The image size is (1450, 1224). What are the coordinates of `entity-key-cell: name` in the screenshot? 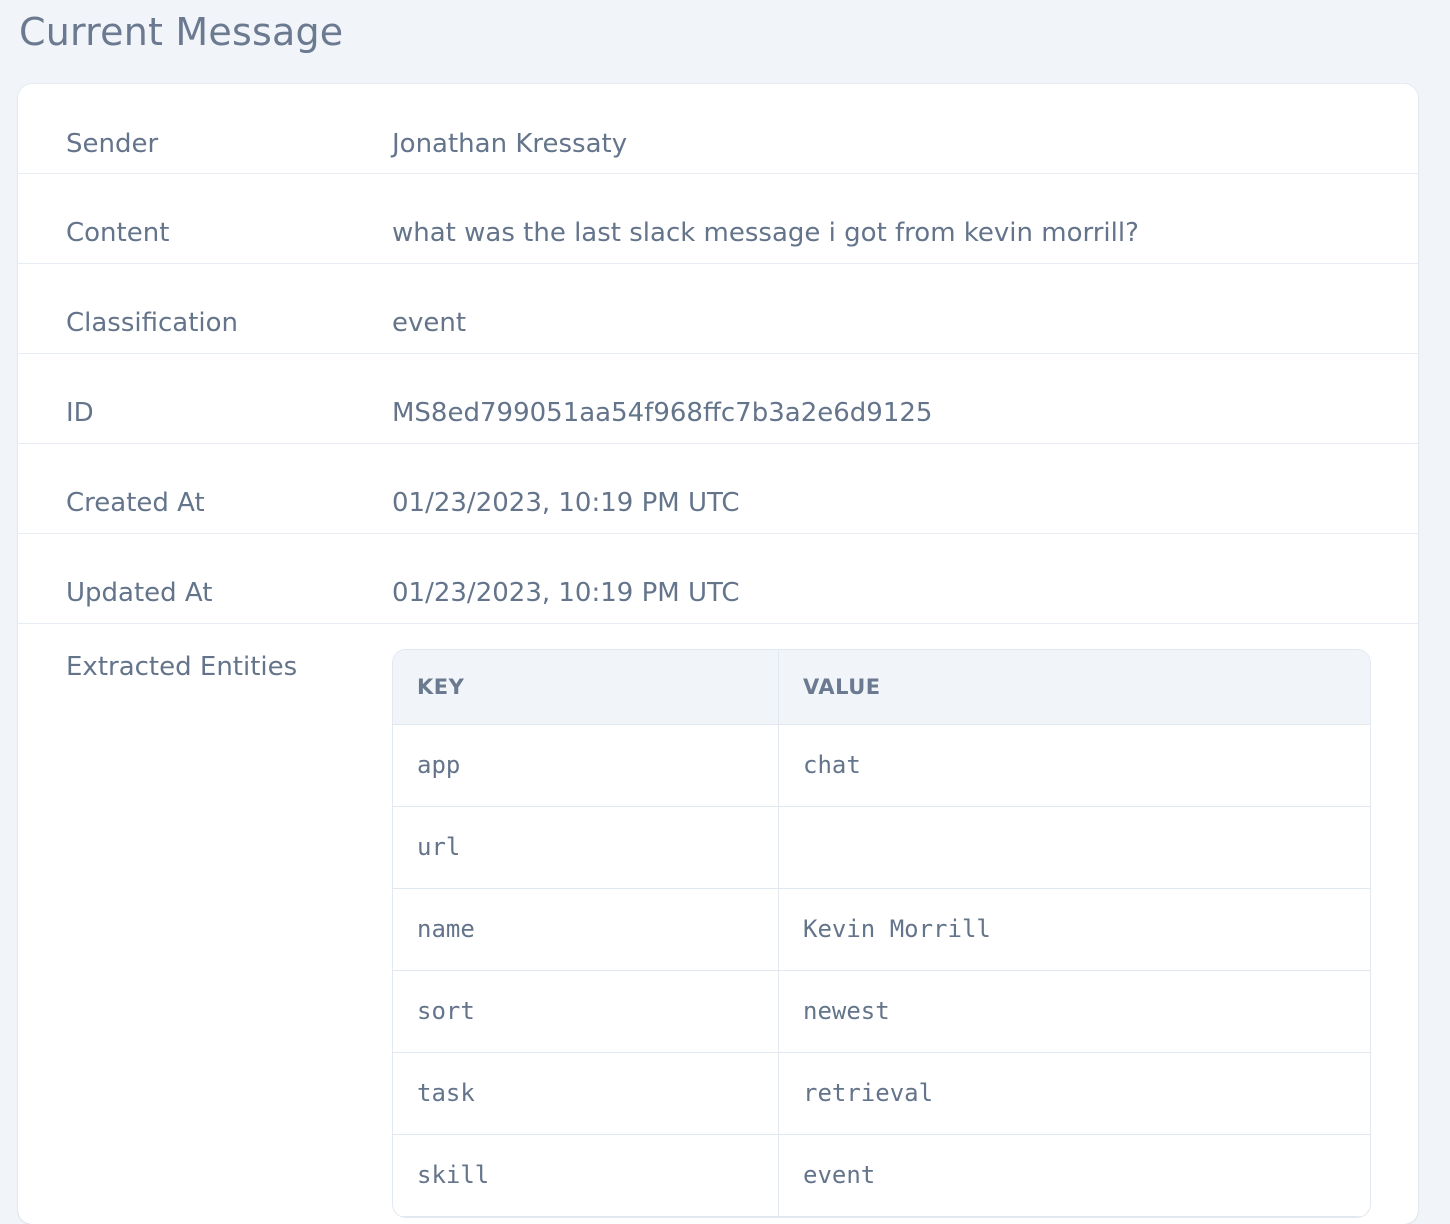 It's located at (586, 929).